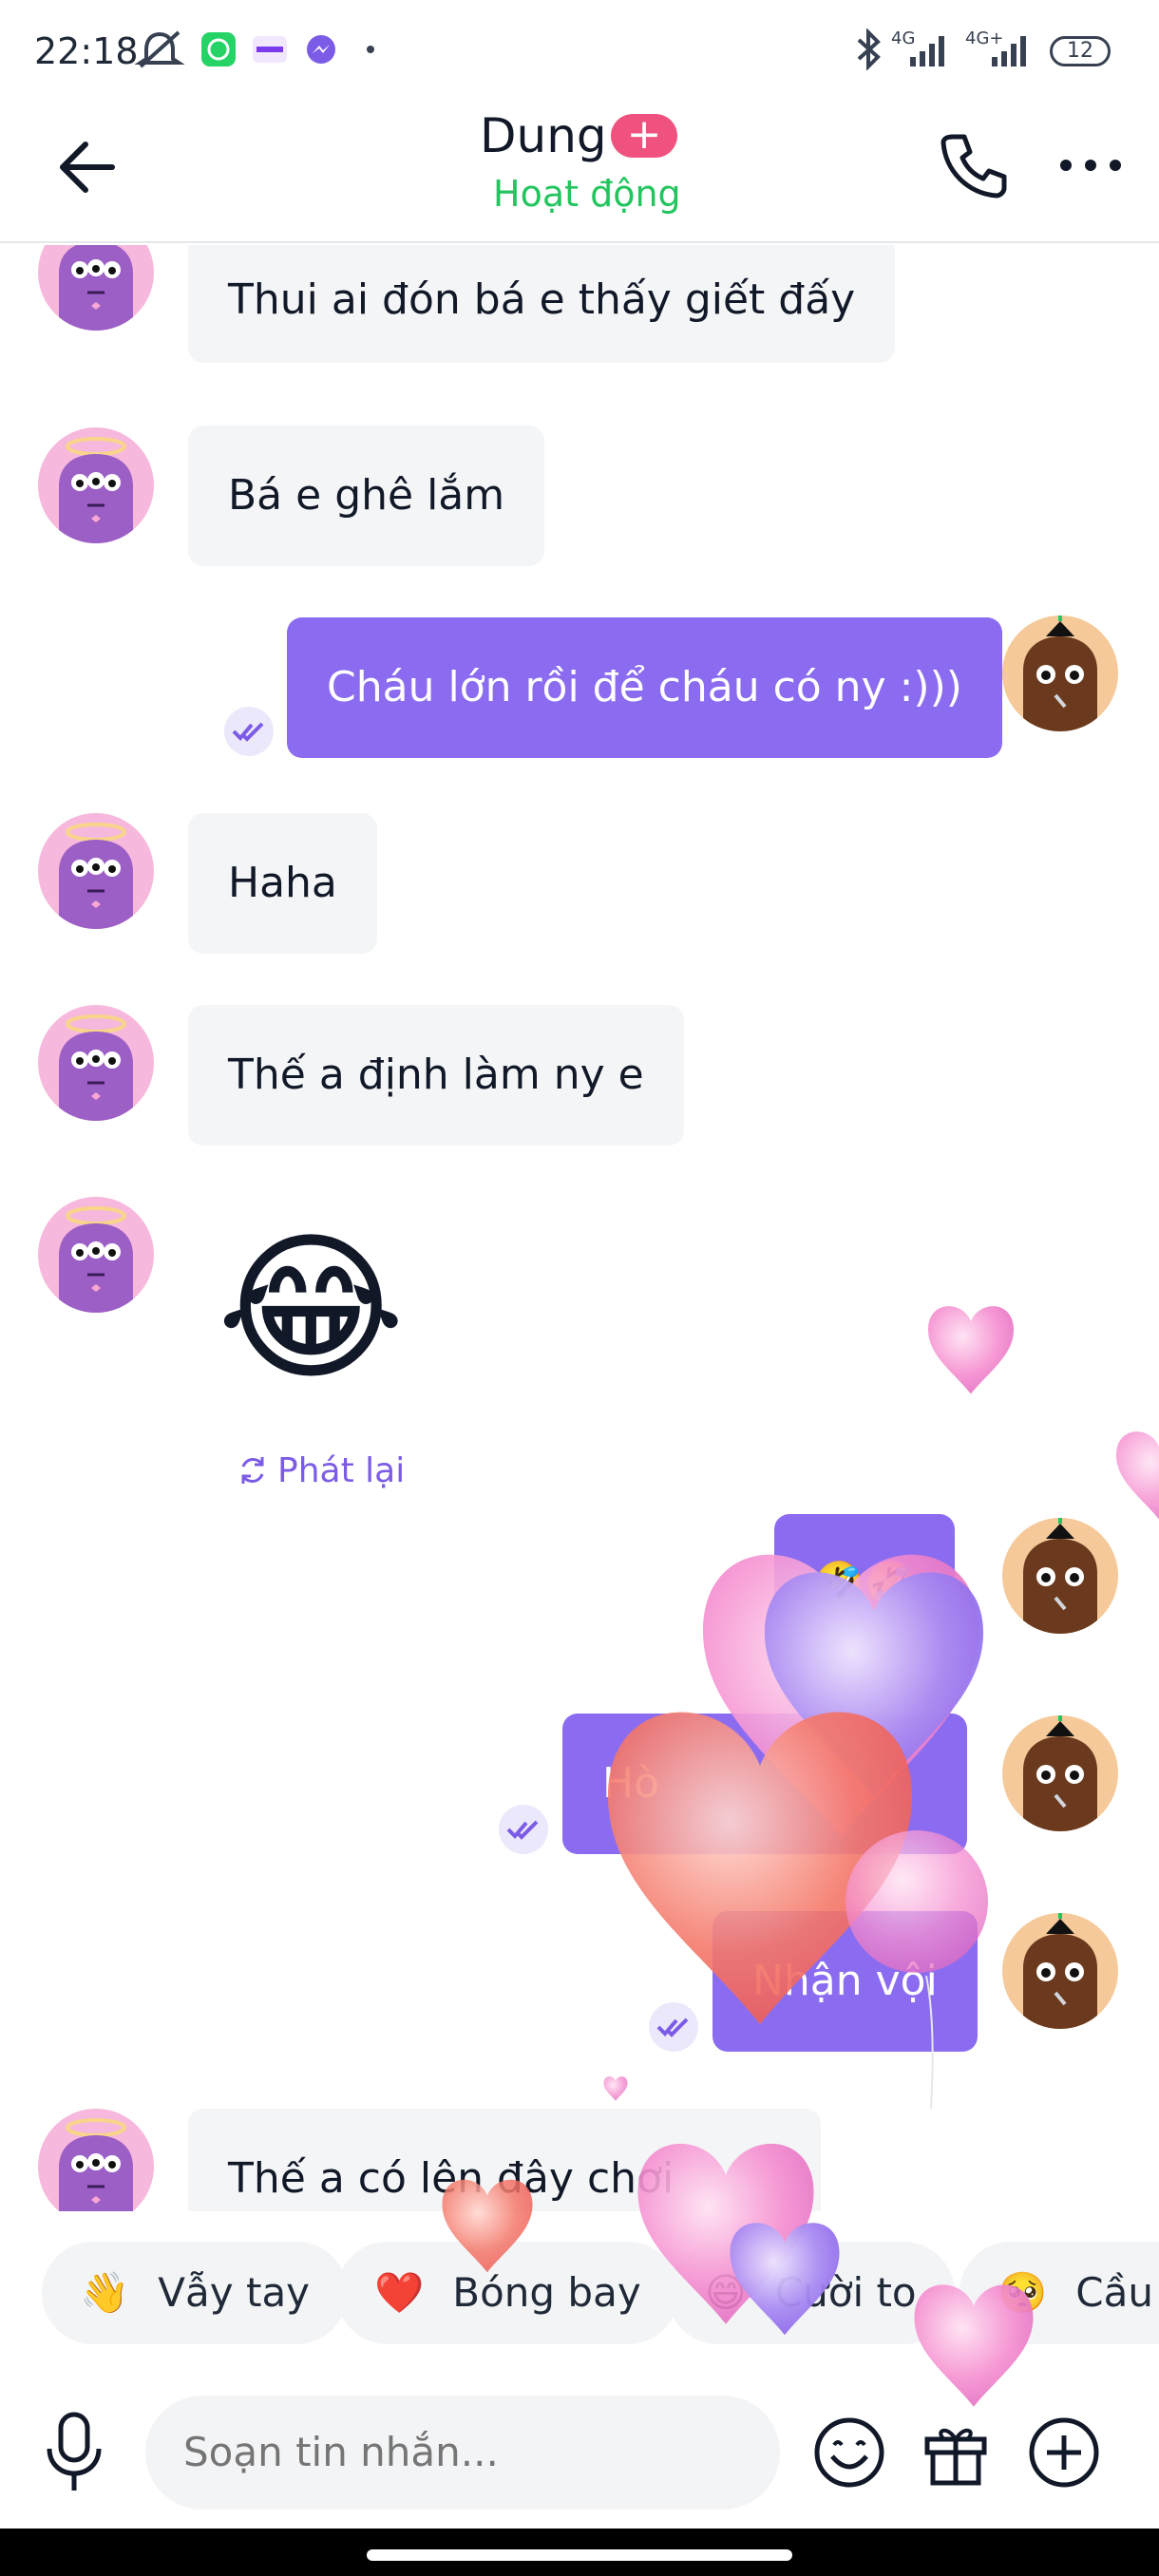 This screenshot has height=2576, width=1159. What do you see at coordinates (1009, 51) in the screenshot?
I see `signal-2-icon` at bounding box center [1009, 51].